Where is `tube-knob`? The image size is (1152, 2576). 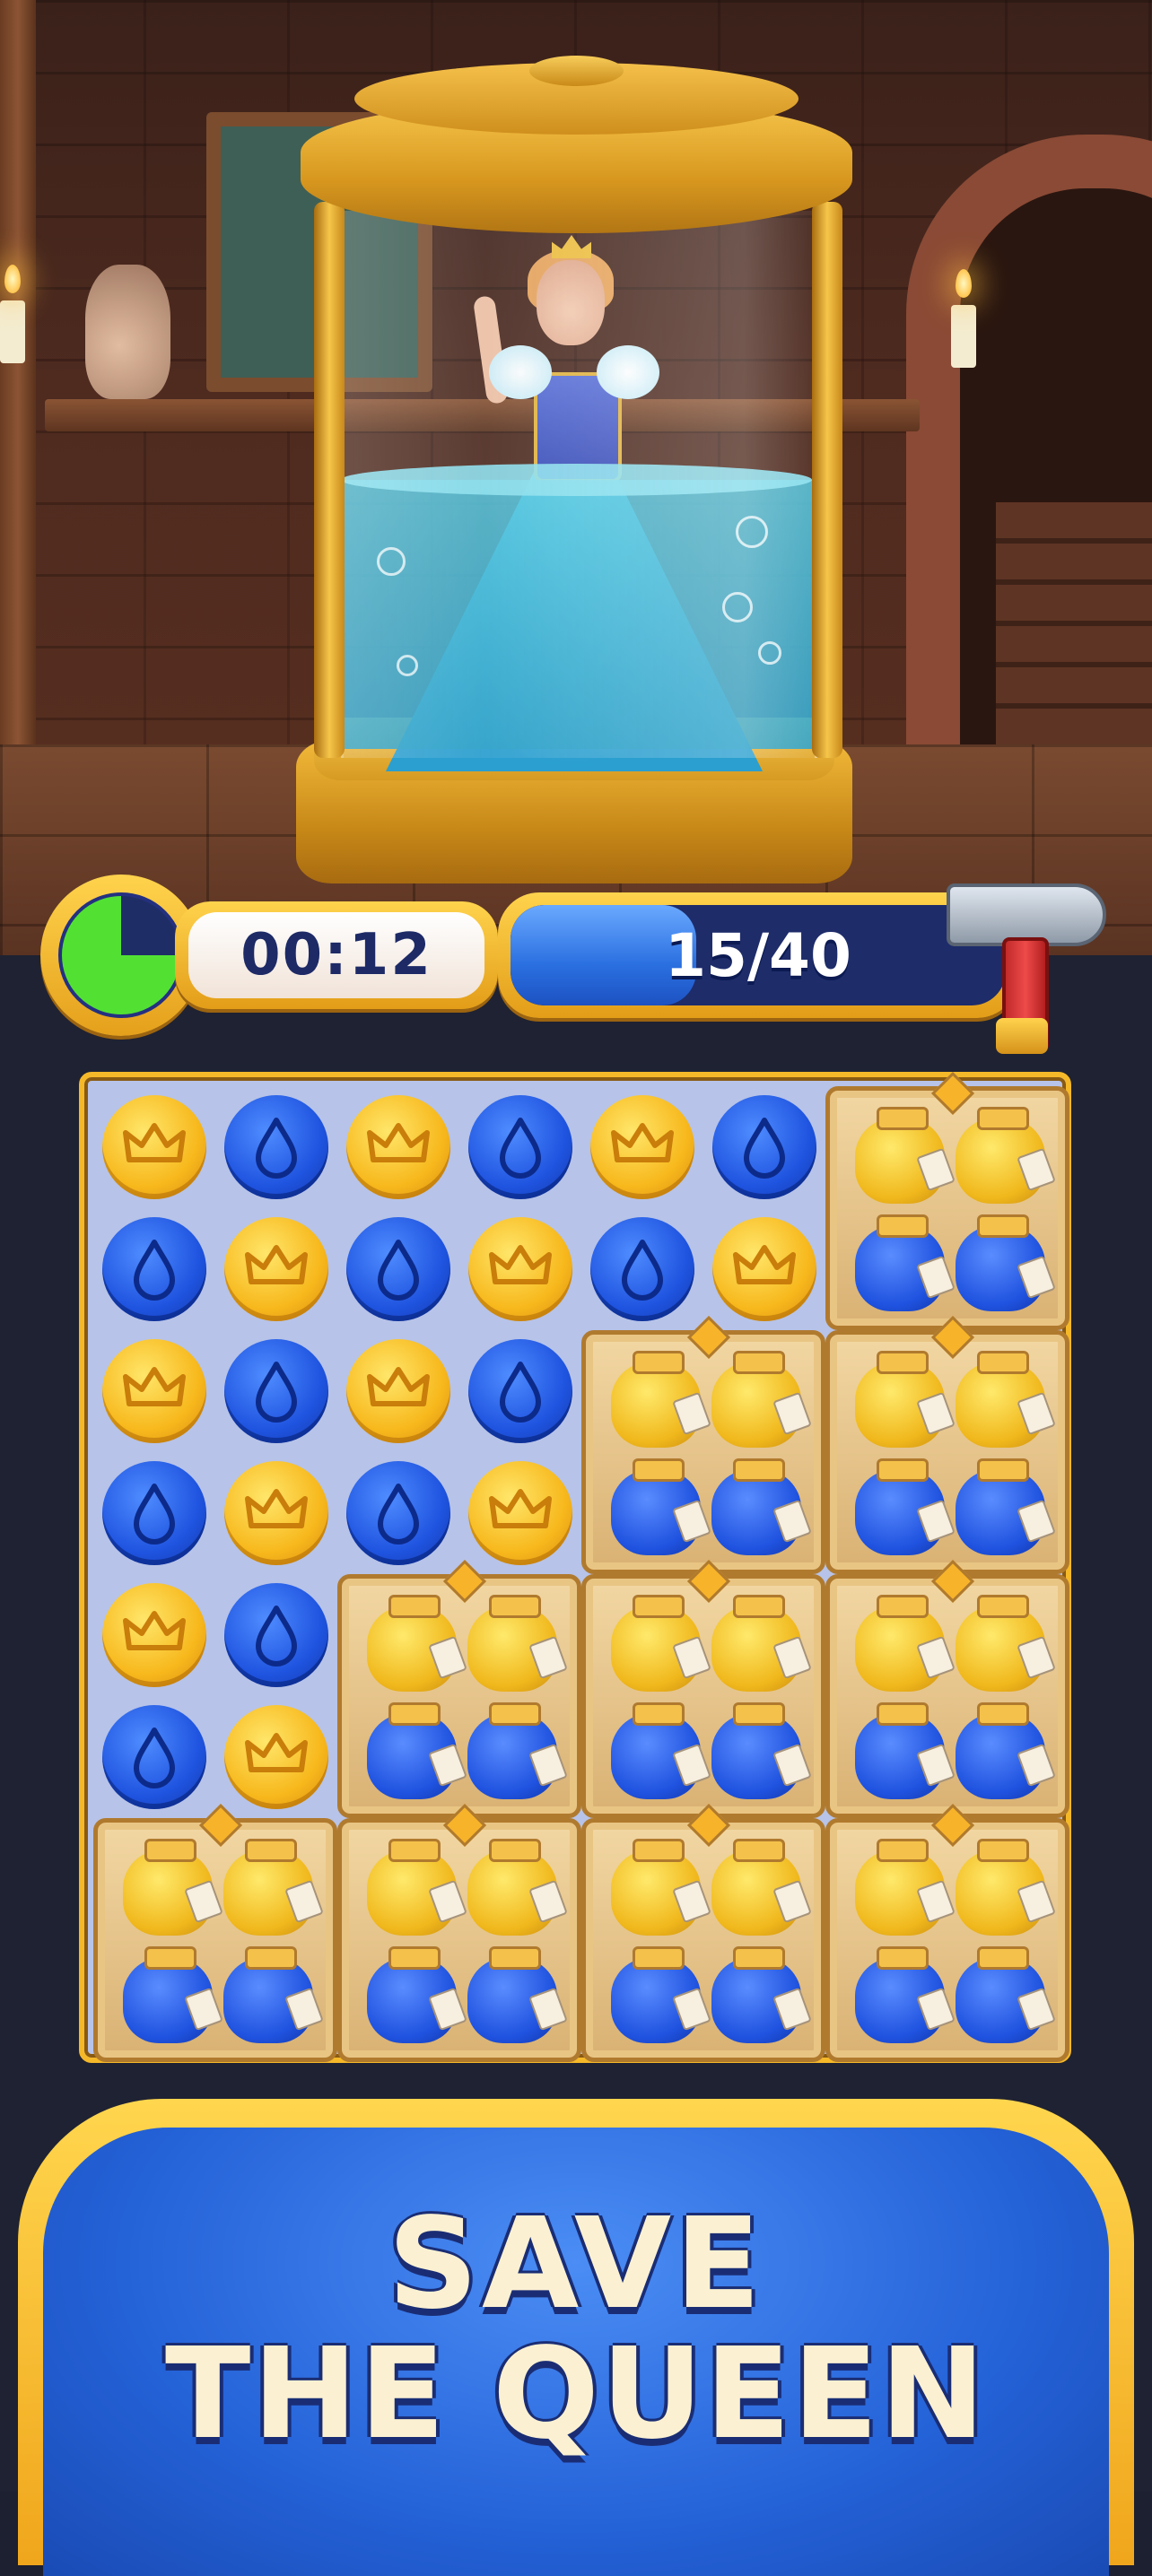 tube-knob is located at coordinates (576, 71).